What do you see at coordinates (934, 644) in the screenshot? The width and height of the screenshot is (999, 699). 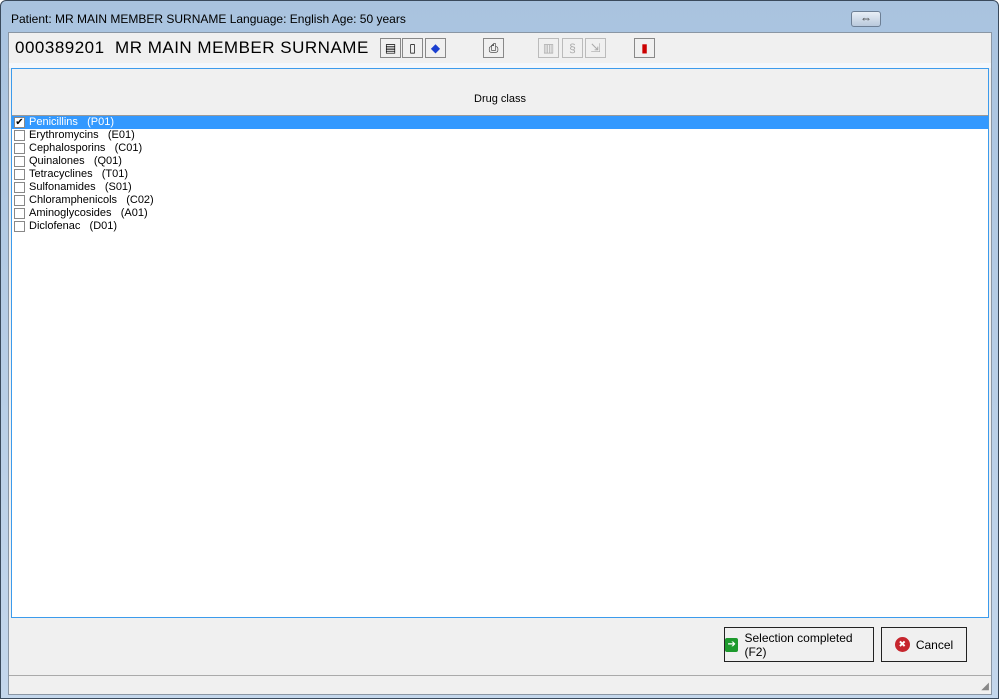 I see `cancel-label: Cancel` at bounding box center [934, 644].